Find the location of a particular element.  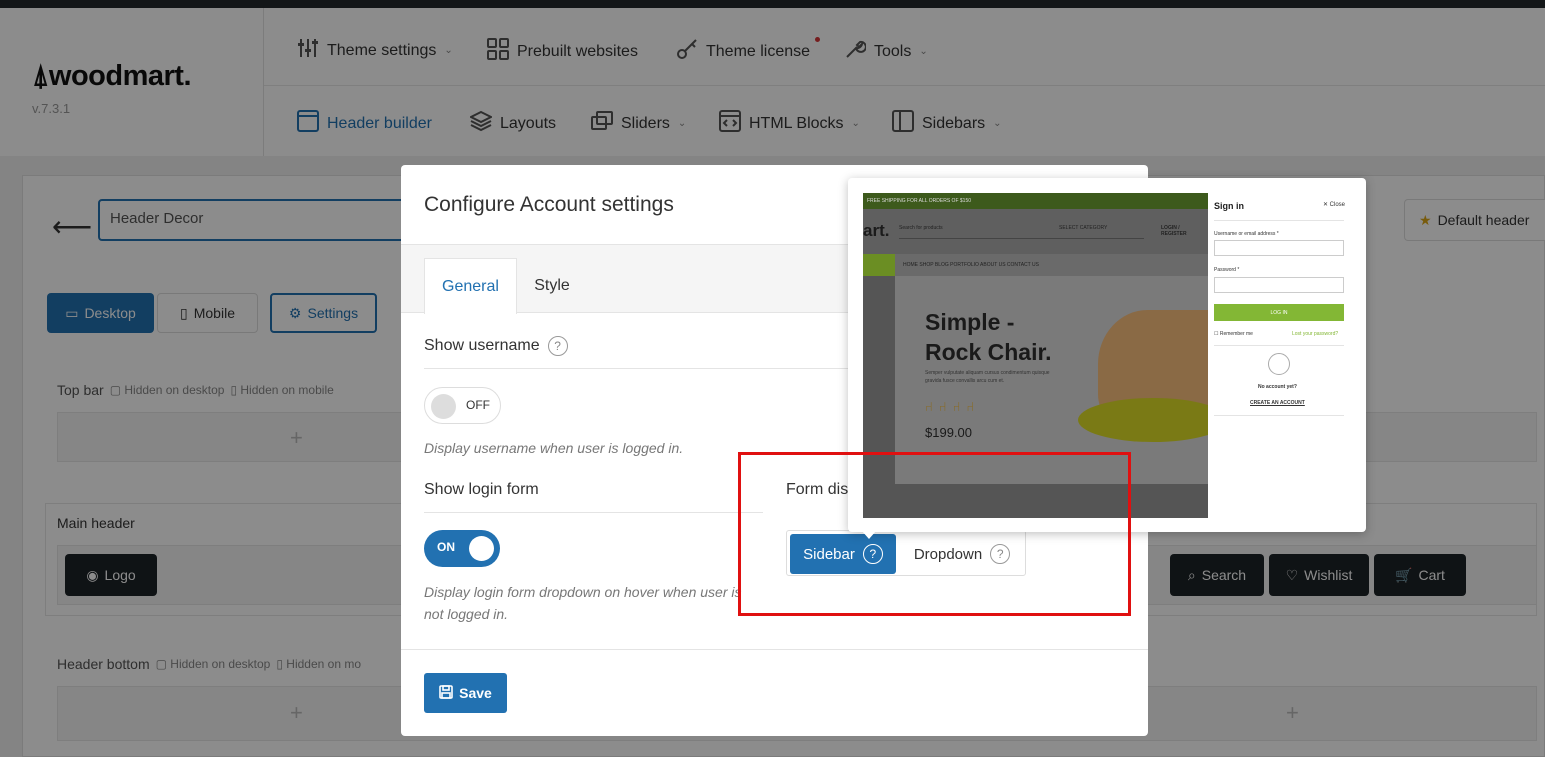

preview-menu-accent is located at coordinates (879, 265).